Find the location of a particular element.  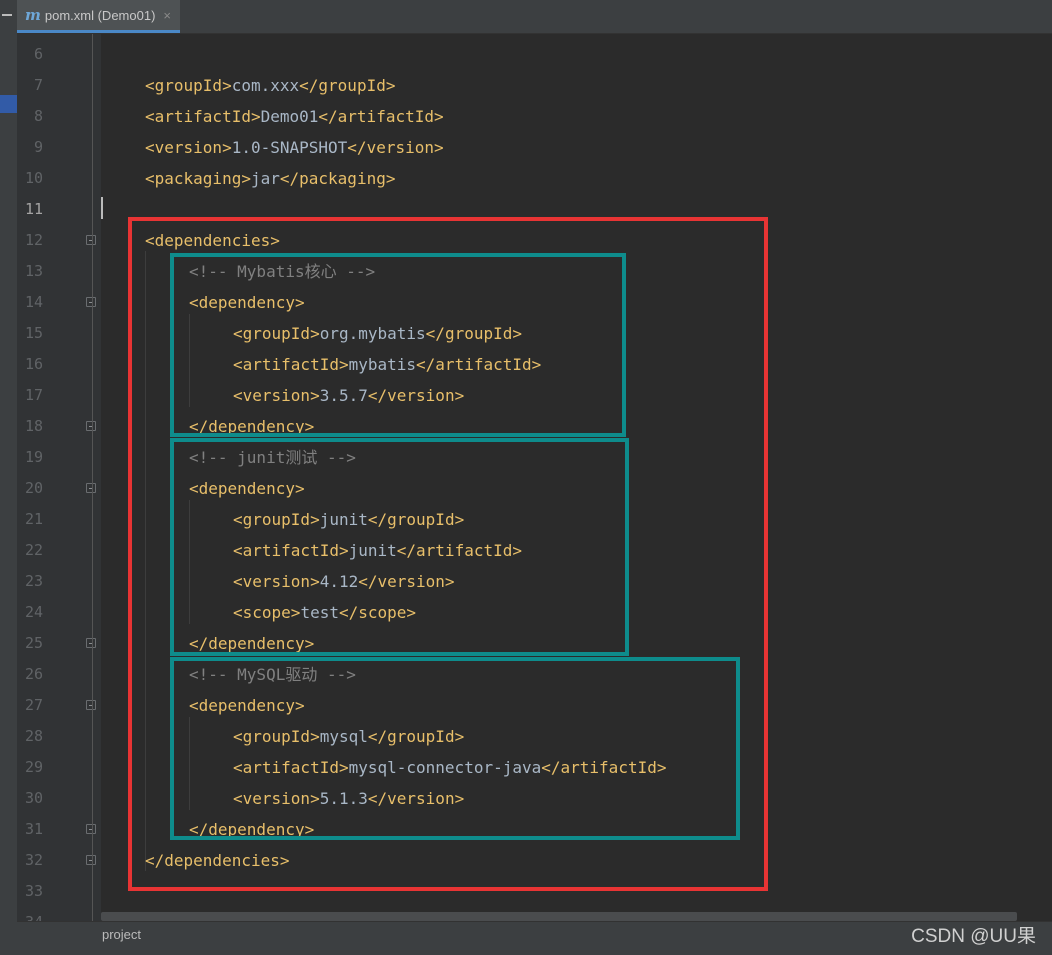

line-number: 29 is located at coordinates (33, 767).